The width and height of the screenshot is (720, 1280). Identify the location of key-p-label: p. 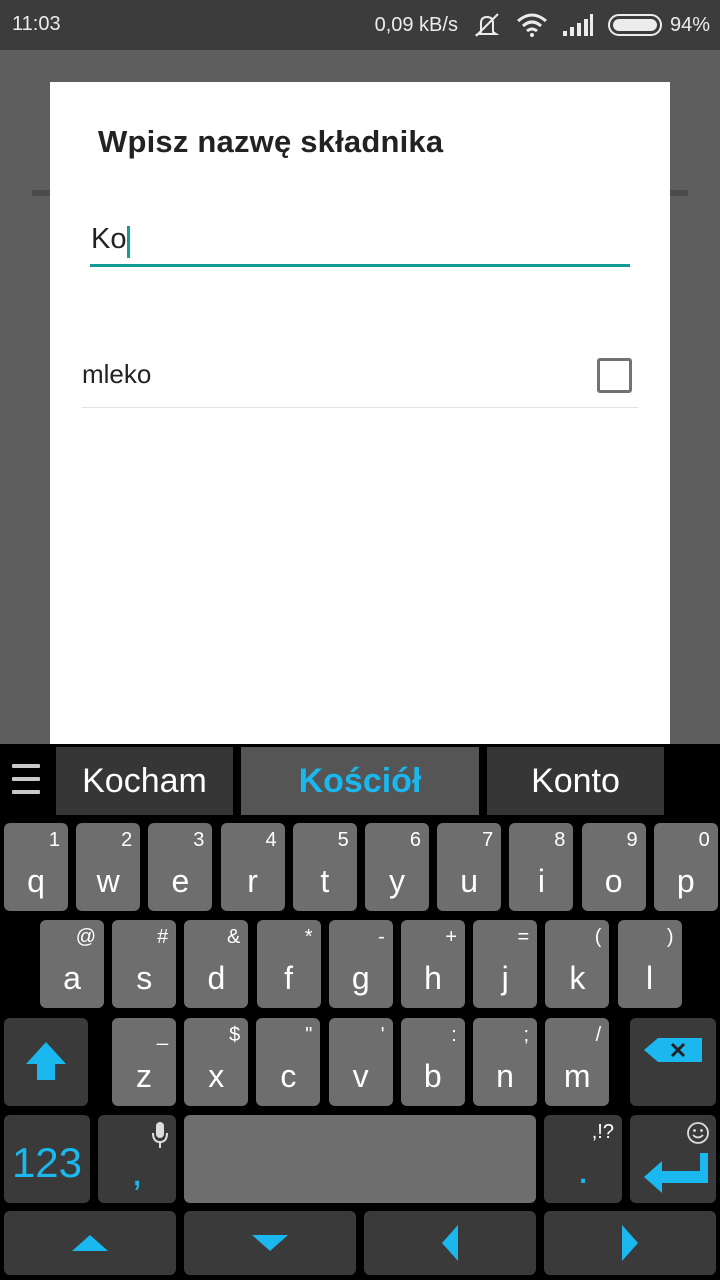
(685, 881).